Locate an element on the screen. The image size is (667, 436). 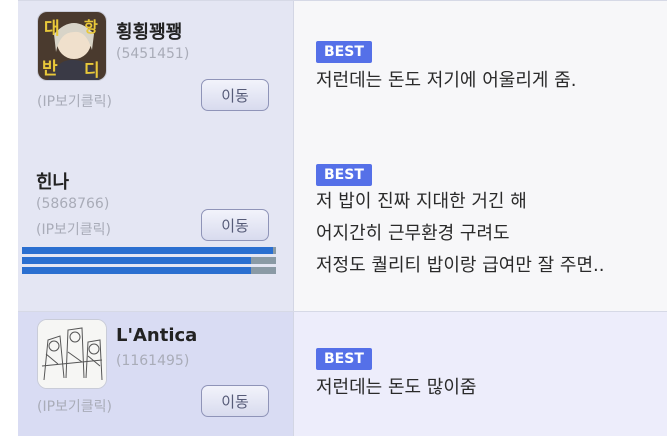
comment-text-line: 어지간히 근무환경 구려도 is located at coordinates (413, 233).